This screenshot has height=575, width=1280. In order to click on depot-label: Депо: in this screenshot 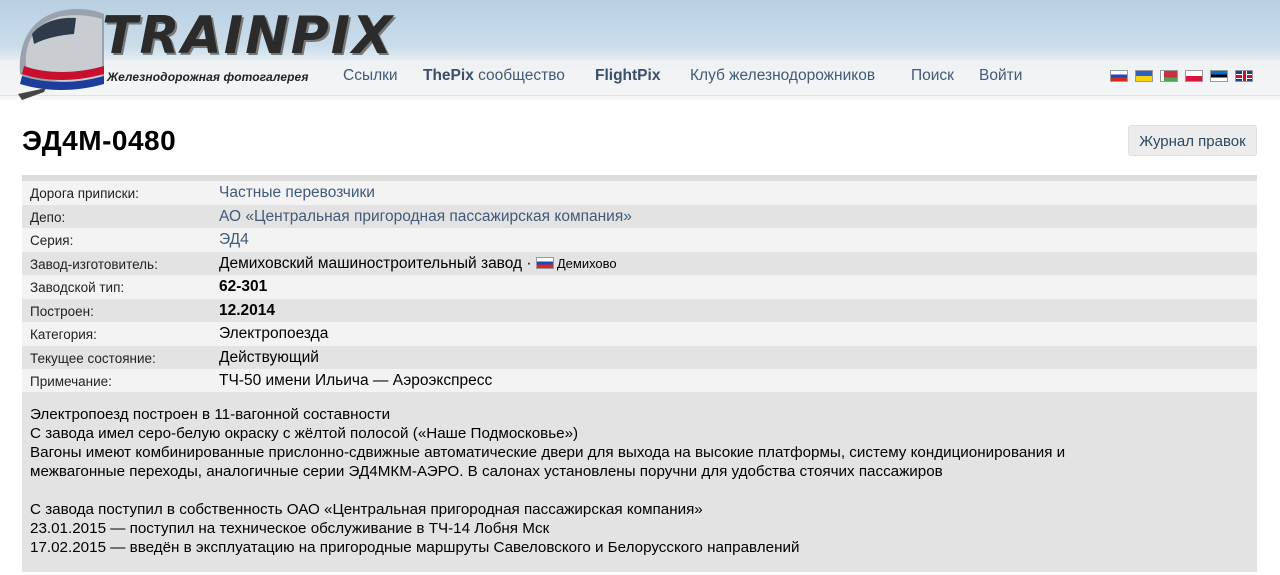, I will do `click(48, 217)`.